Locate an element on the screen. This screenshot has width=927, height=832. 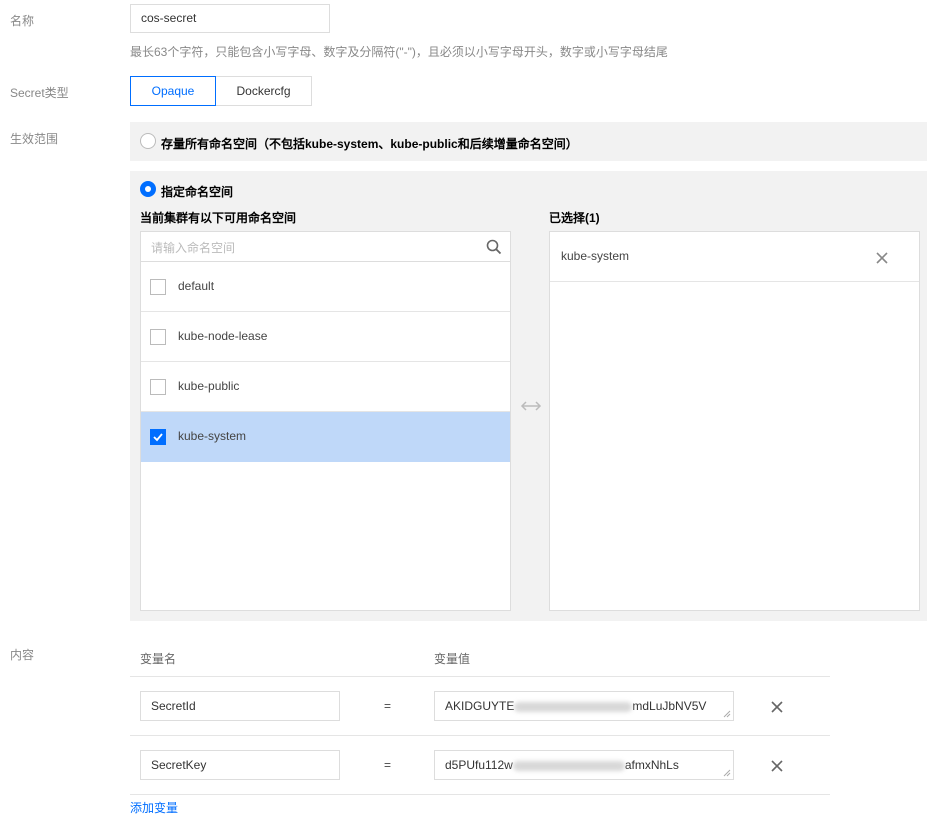
scope-all-radio is located at coordinates (148, 141).